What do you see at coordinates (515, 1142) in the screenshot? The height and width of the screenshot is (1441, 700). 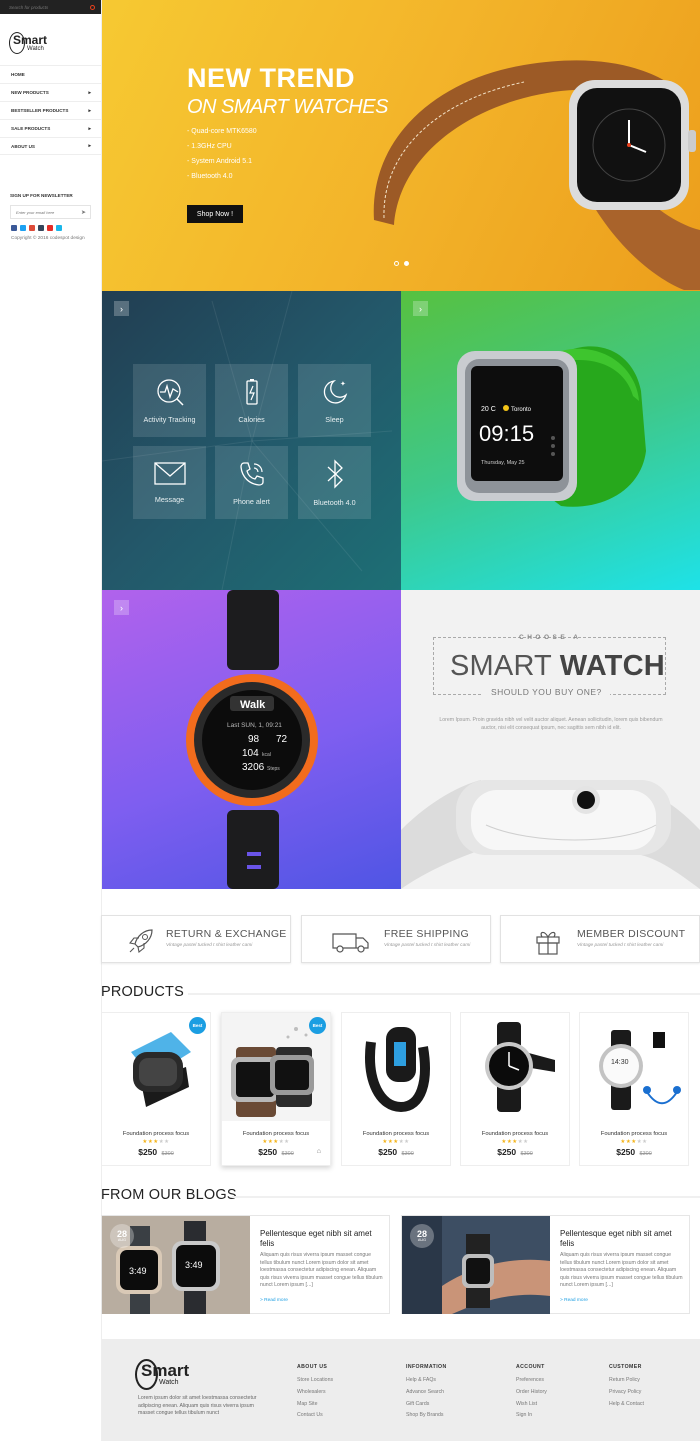 I see `product-rating: ★★★★★` at bounding box center [515, 1142].